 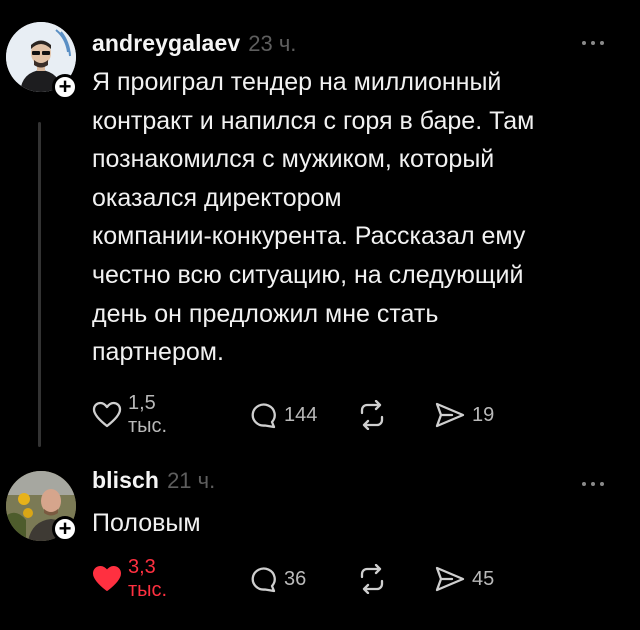 I want to click on comment-count: 36, so click(x=295, y=578).